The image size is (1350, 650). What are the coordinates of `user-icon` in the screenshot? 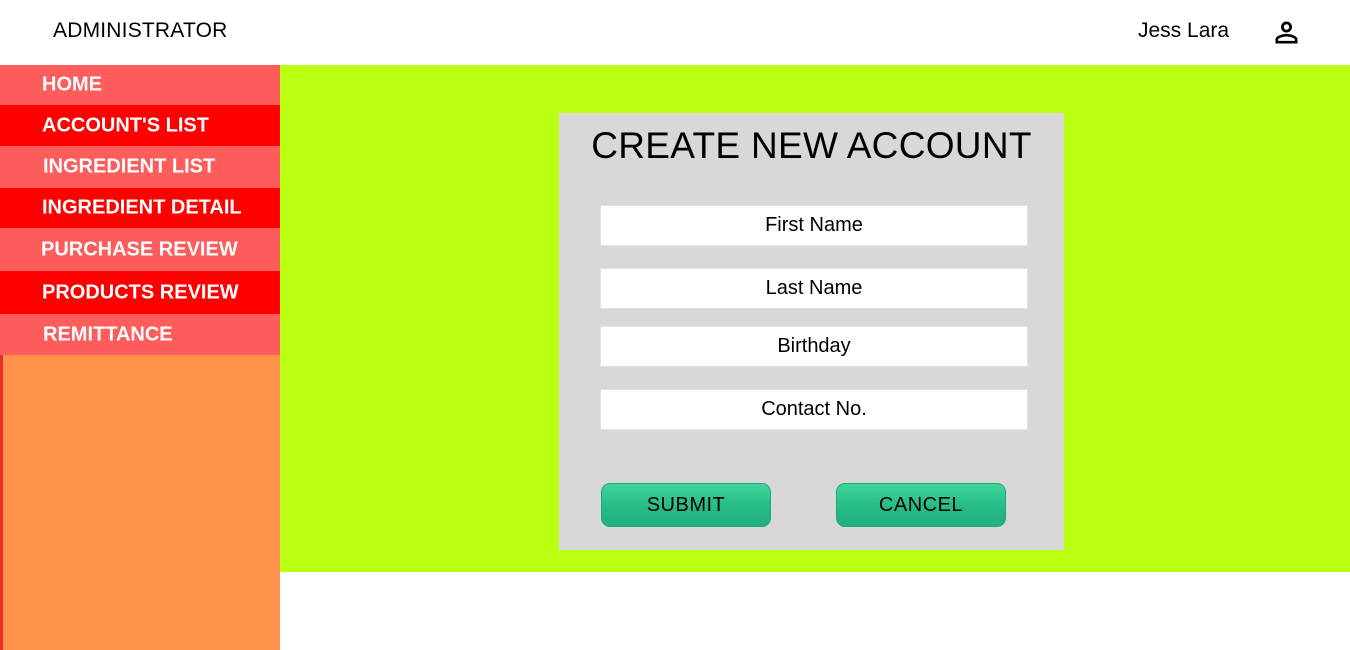 It's located at (1286, 32).